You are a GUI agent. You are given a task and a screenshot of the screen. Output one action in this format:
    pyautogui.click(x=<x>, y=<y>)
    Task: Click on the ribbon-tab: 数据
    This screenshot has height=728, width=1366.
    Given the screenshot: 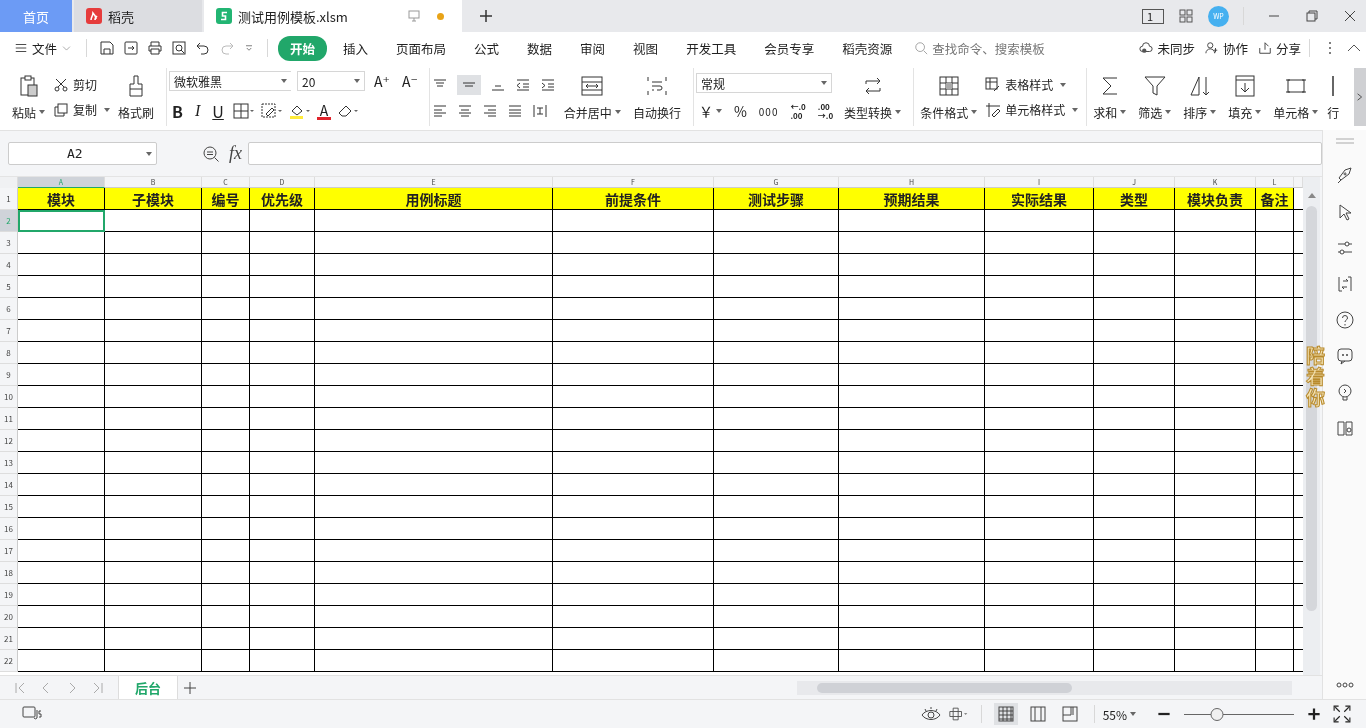 What is the action you would take?
    pyautogui.click(x=540, y=48)
    